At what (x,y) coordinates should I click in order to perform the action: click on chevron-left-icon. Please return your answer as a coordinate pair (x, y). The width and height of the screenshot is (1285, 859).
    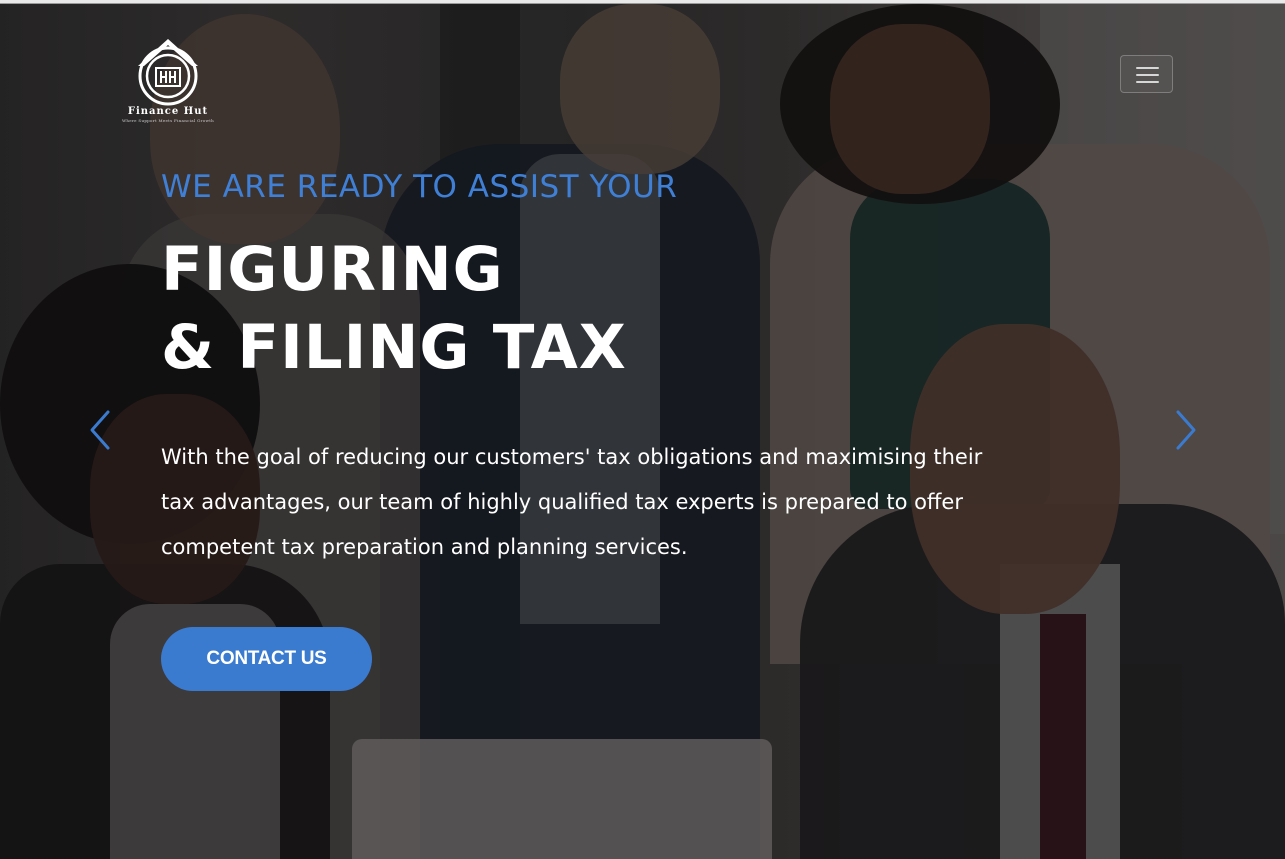
    Looking at the image, I should click on (100, 430).